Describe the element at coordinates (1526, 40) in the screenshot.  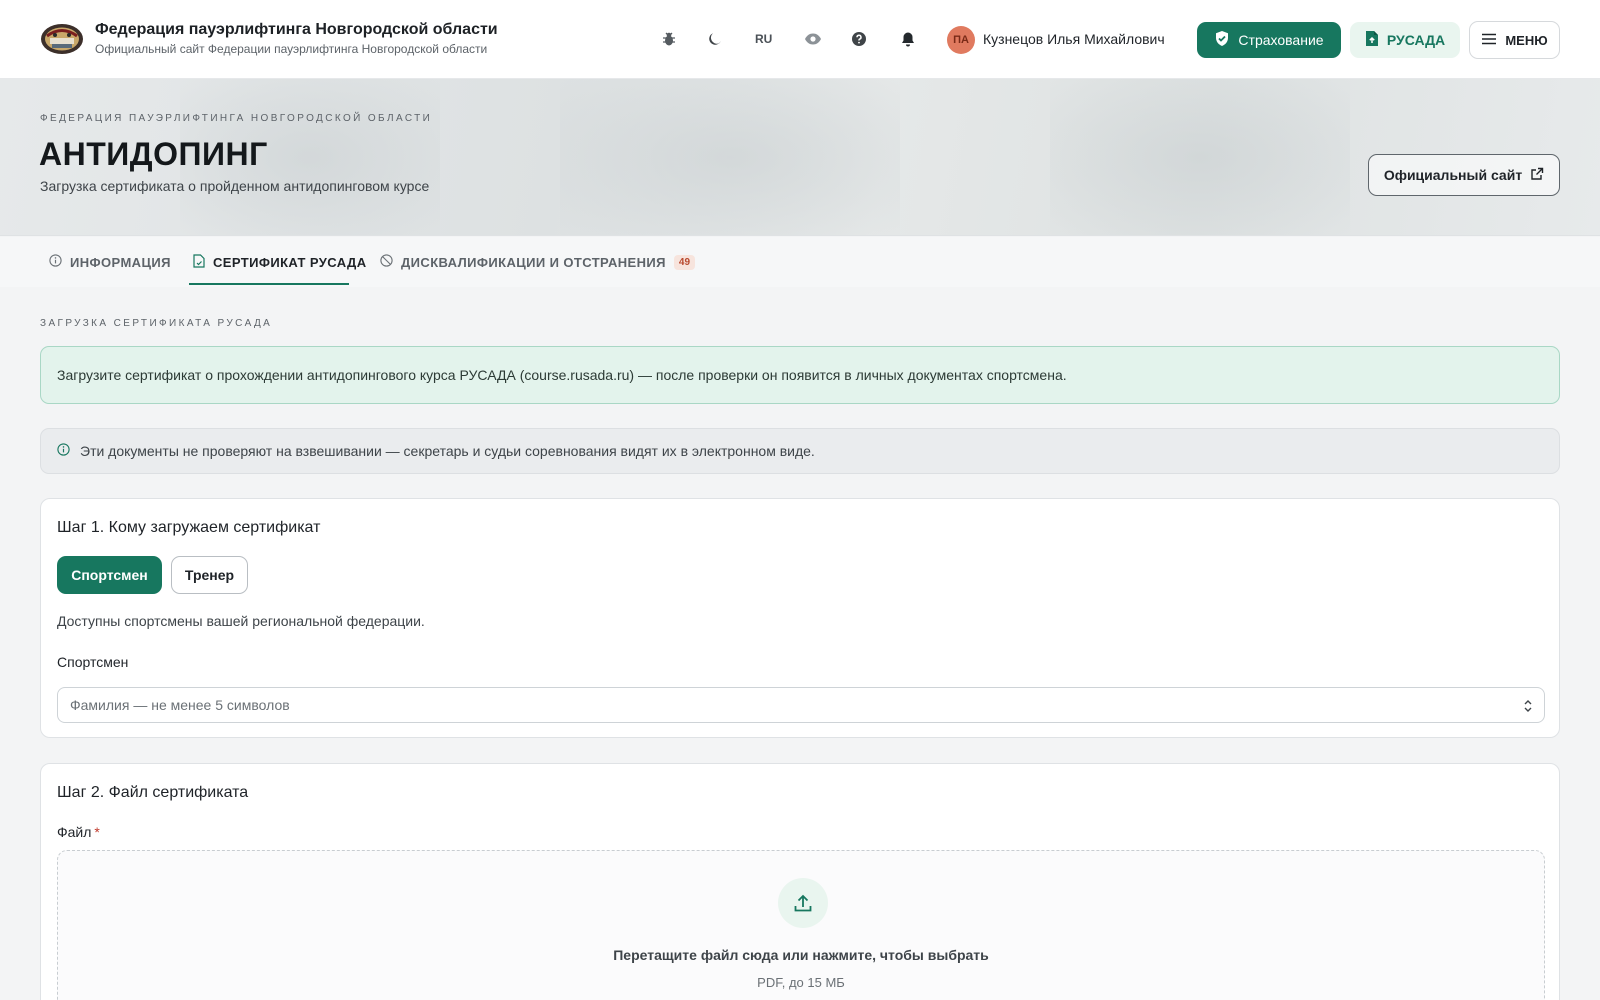
I see `menu-label: МЕНЮ` at that location.